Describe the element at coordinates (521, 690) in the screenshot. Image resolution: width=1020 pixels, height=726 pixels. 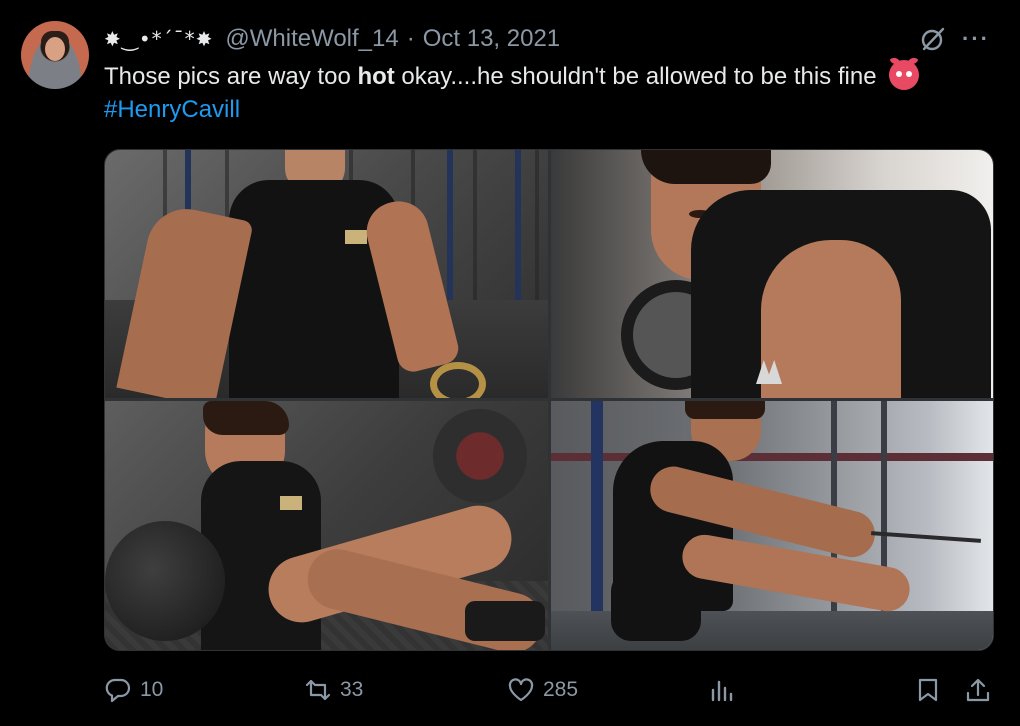
I see `heart-icon` at that location.